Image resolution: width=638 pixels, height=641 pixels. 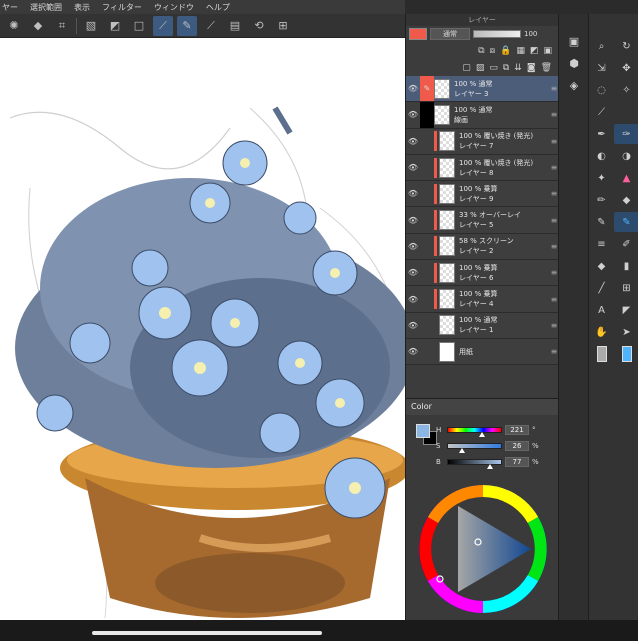 What do you see at coordinates (601, 178) in the screenshot?
I see `sparkle-icon: ✦` at bounding box center [601, 178].